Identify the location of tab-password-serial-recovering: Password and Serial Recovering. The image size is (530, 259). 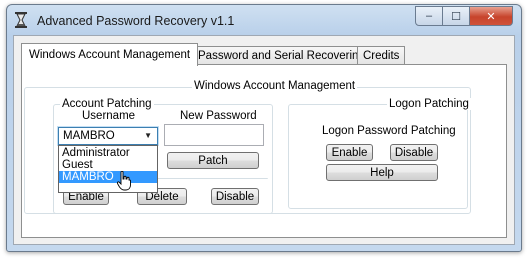
(281, 55).